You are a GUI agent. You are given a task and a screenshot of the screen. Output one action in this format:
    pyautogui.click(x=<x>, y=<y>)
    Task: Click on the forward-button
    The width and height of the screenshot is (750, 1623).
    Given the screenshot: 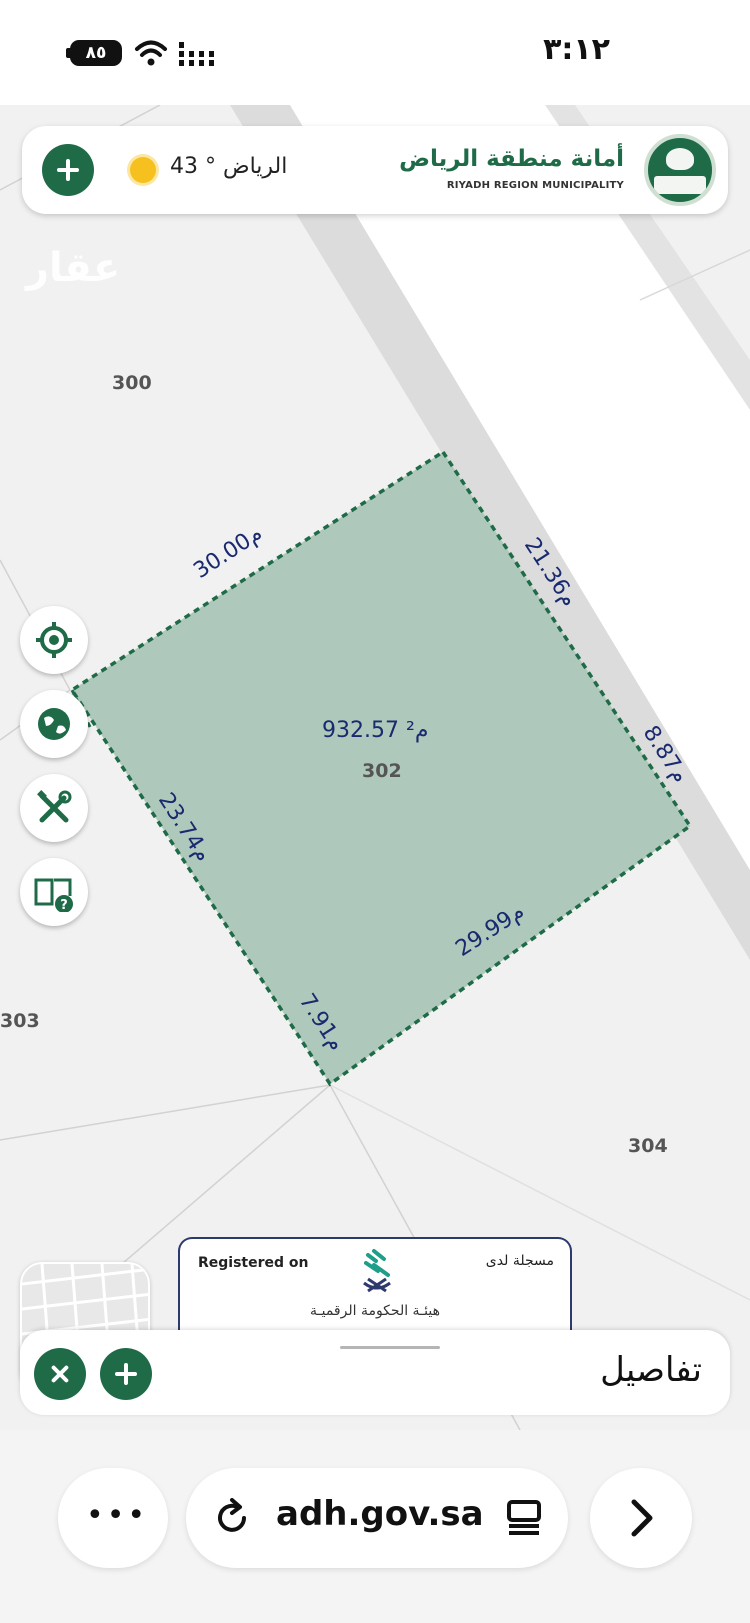 What is the action you would take?
    pyautogui.click(x=641, y=1518)
    